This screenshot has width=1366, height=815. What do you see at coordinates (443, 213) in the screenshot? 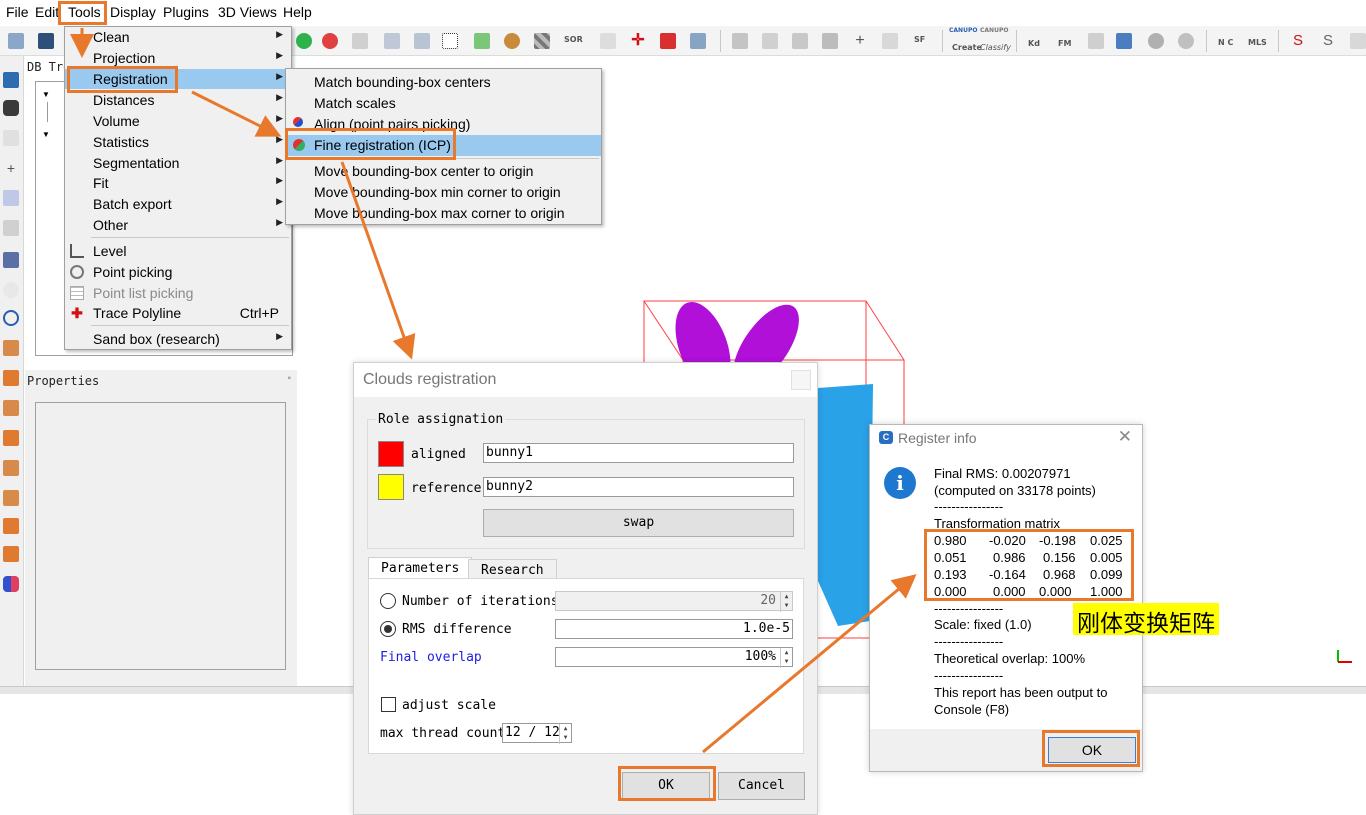
I see `menu-item-move-bbox-max: Move bounding-box max corner to origin` at bounding box center [443, 213].